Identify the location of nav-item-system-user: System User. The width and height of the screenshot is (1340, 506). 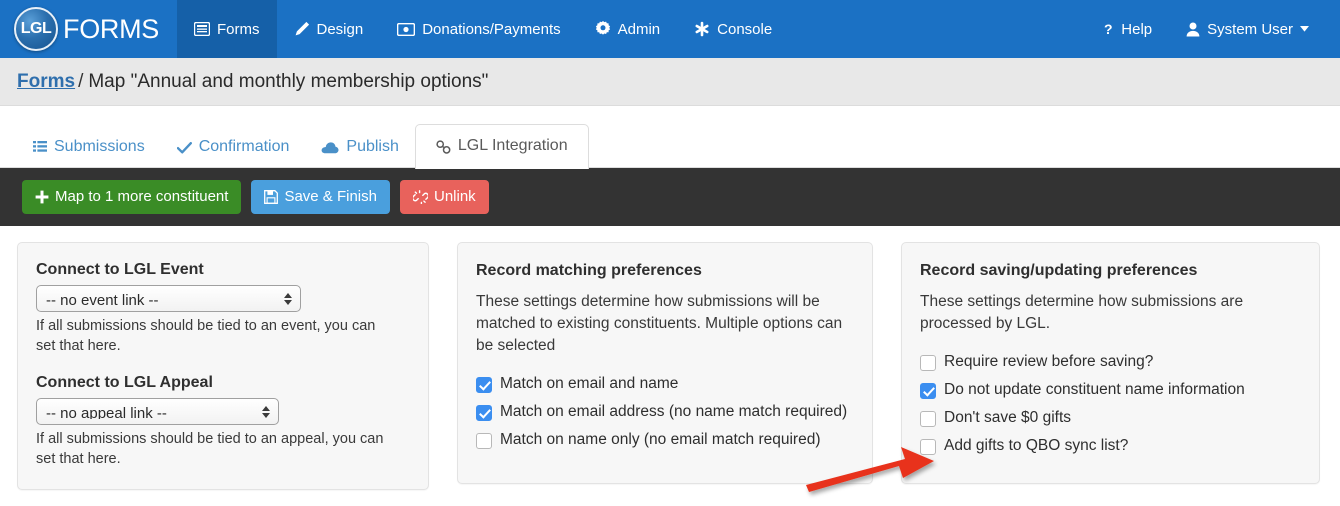
(1247, 29).